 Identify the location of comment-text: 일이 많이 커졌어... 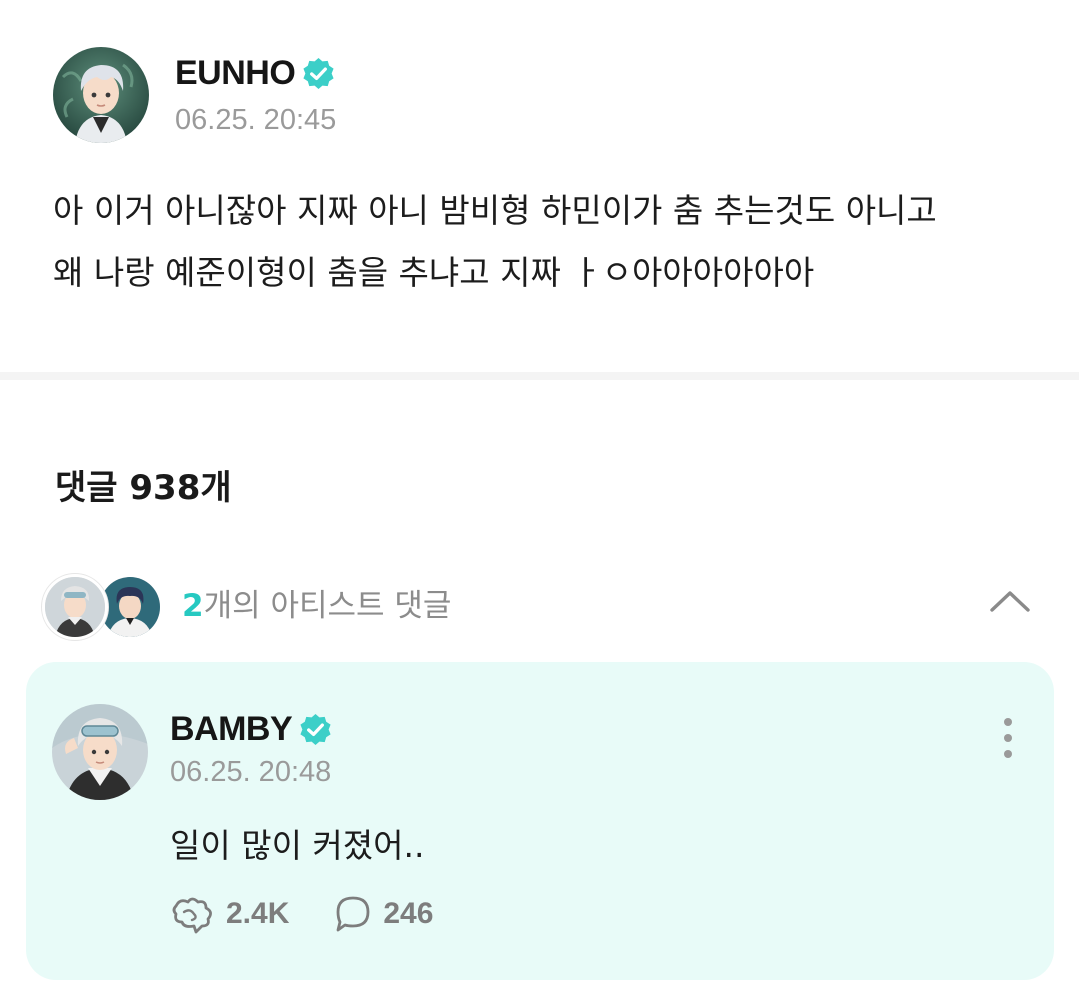
(297, 845).